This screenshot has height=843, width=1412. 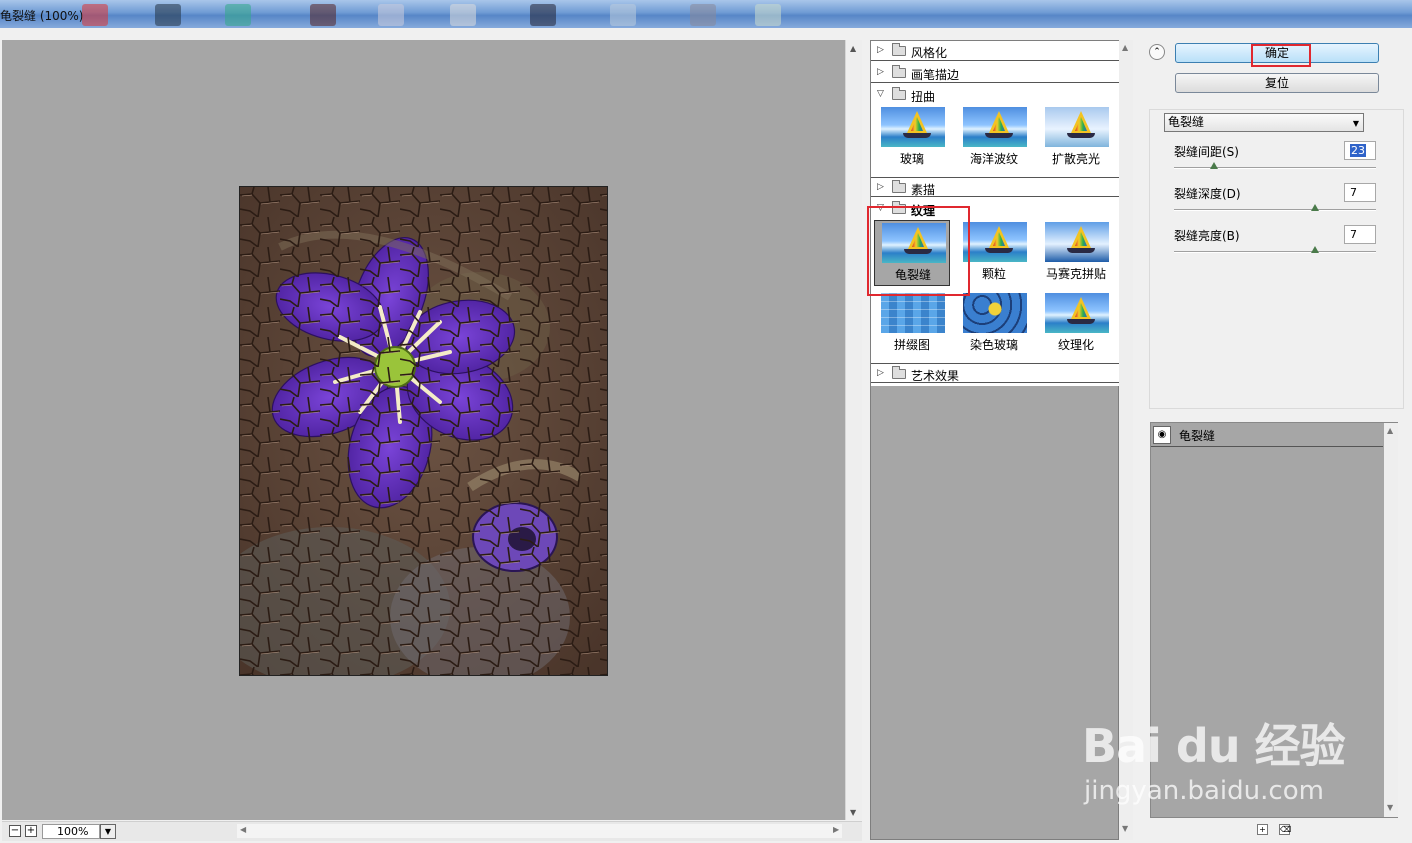 What do you see at coordinates (1157, 52) in the screenshot?
I see `collapse-gallery-icon: ⌃` at bounding box center [1157, 52].